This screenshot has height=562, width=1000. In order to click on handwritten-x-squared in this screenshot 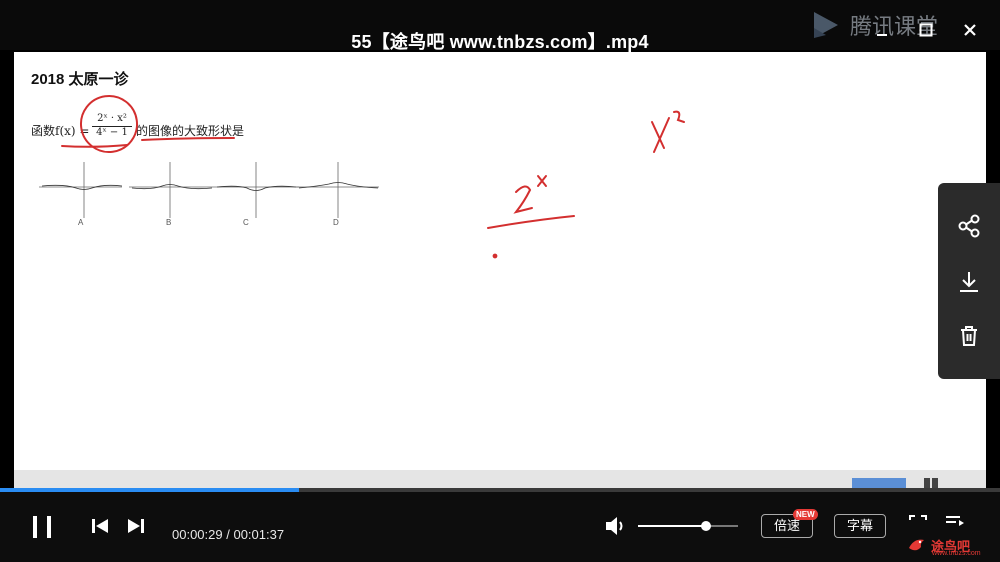, I will do `click(660, 135)`.